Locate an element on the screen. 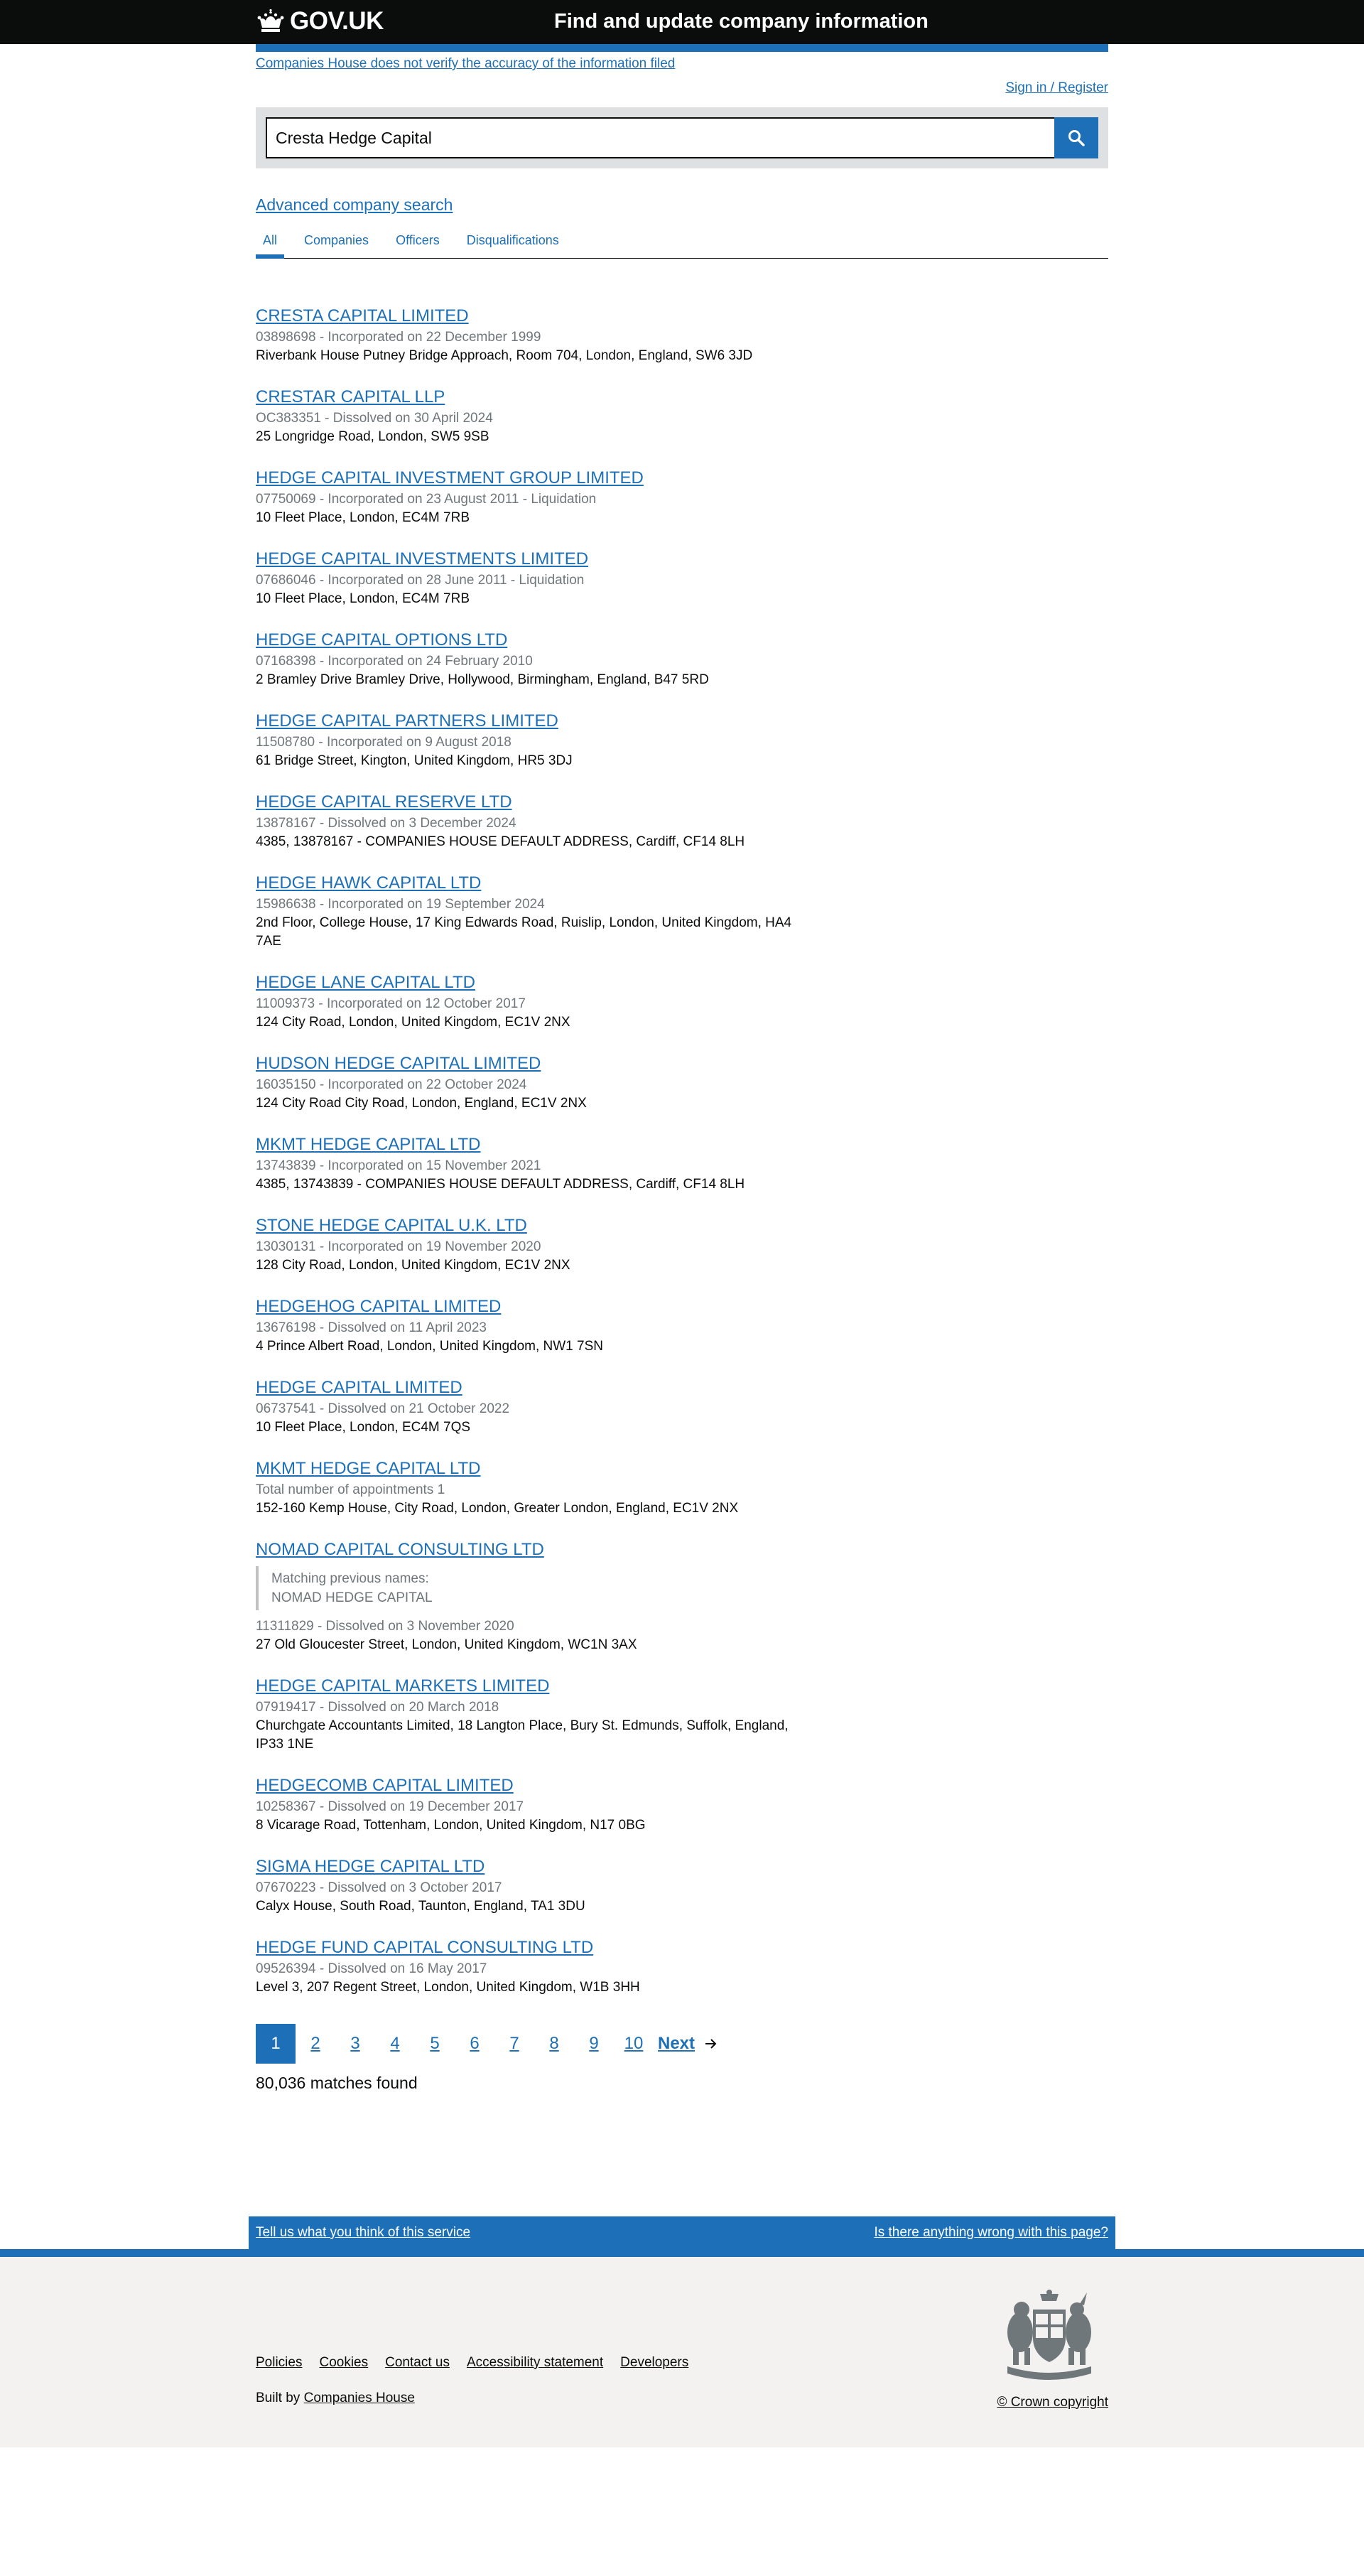  sign-in-register-link: Sign in / Register is located at coordinates (1056, 88).